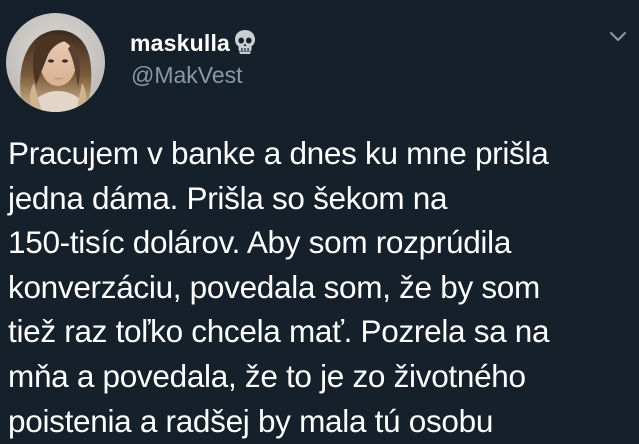 The height and width of the screenshot is (444, 639). I want to click on chevron-down-icon, so click(618, 36).